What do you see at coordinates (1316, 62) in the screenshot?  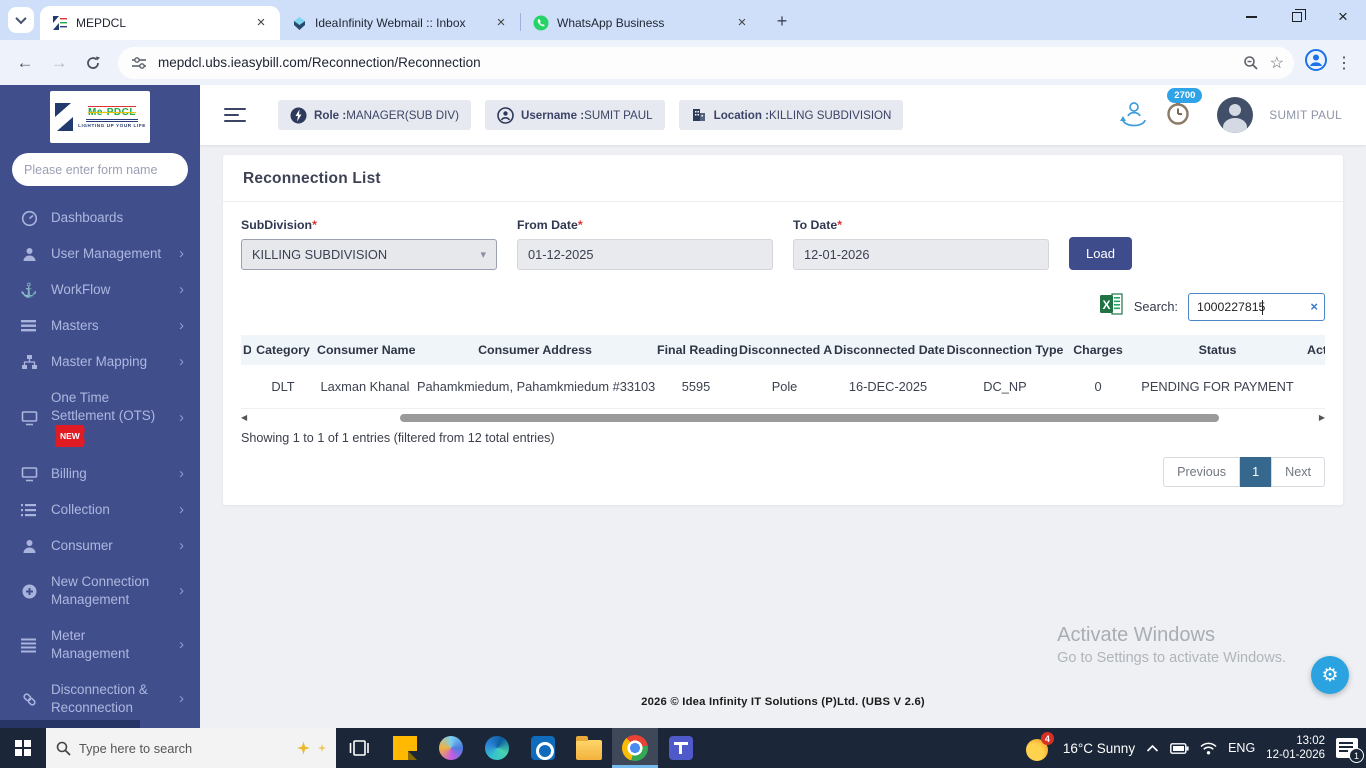 I see `profile-icon` at bounding box center [1316, 62].